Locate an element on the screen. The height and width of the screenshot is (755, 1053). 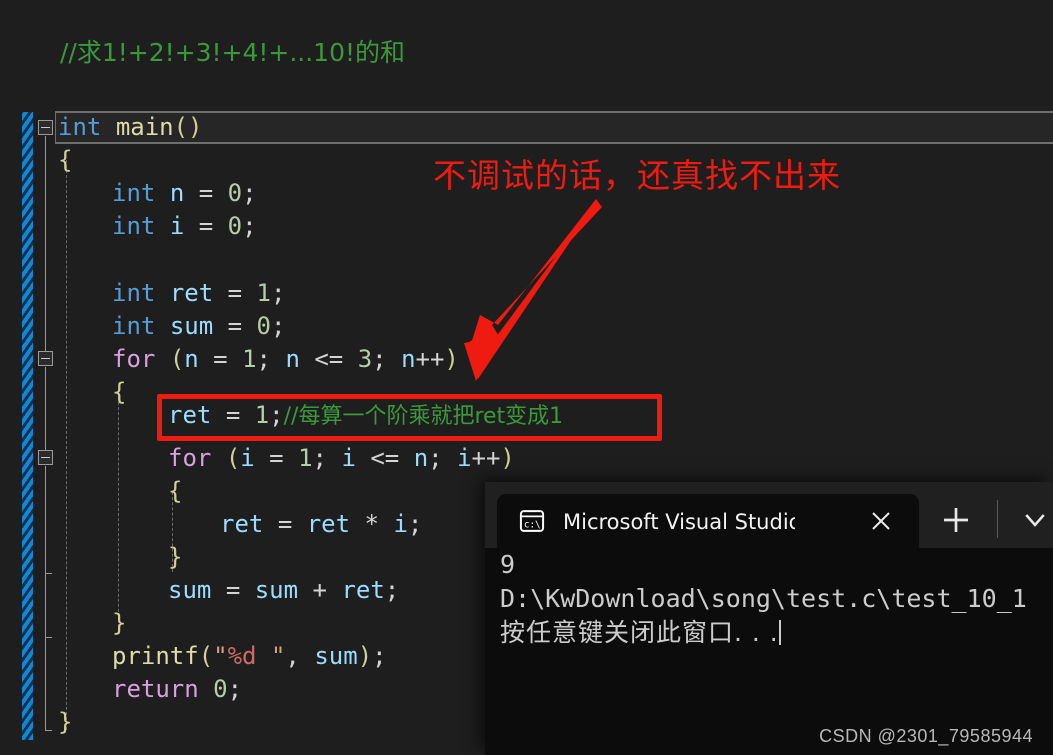
fold-toggle-main-icon is located at coordinates (45, 127).